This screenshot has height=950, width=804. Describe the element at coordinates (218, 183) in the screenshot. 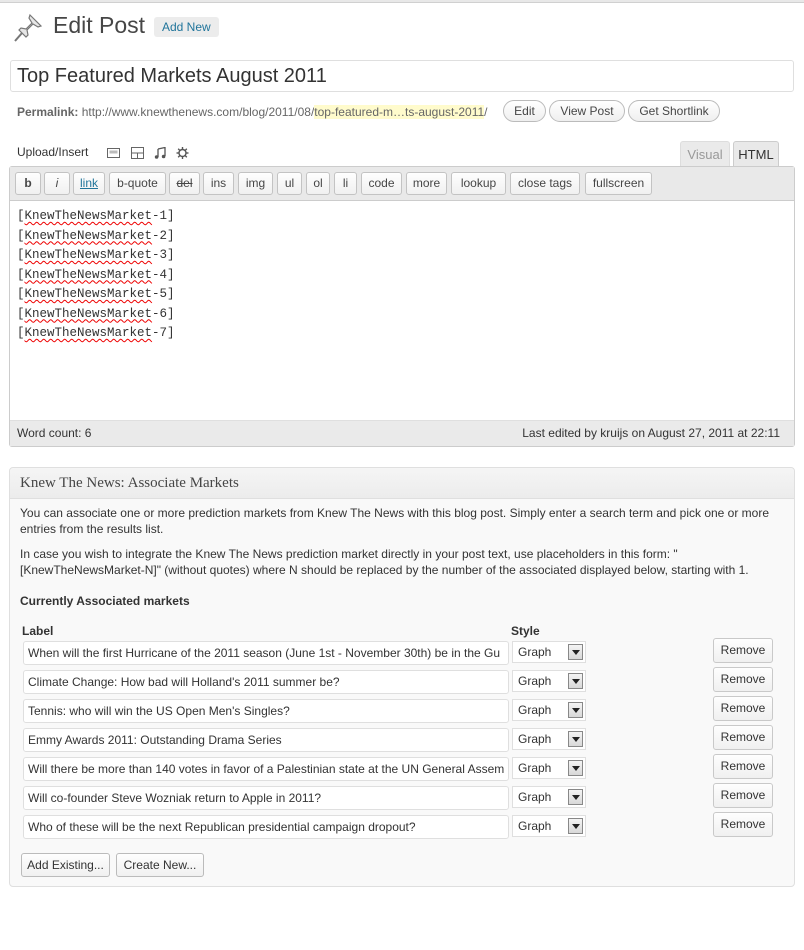

I see `quicktag-ins-button: ins` at that location.